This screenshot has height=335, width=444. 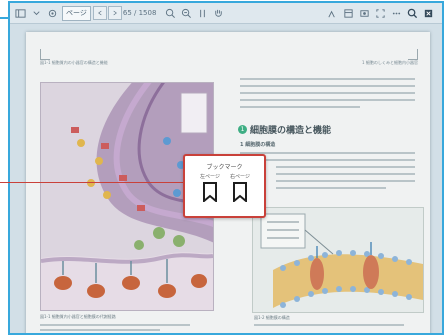 I want to click on section-heading: 細胞膜の構造と機能, so click(x=291, y=131).